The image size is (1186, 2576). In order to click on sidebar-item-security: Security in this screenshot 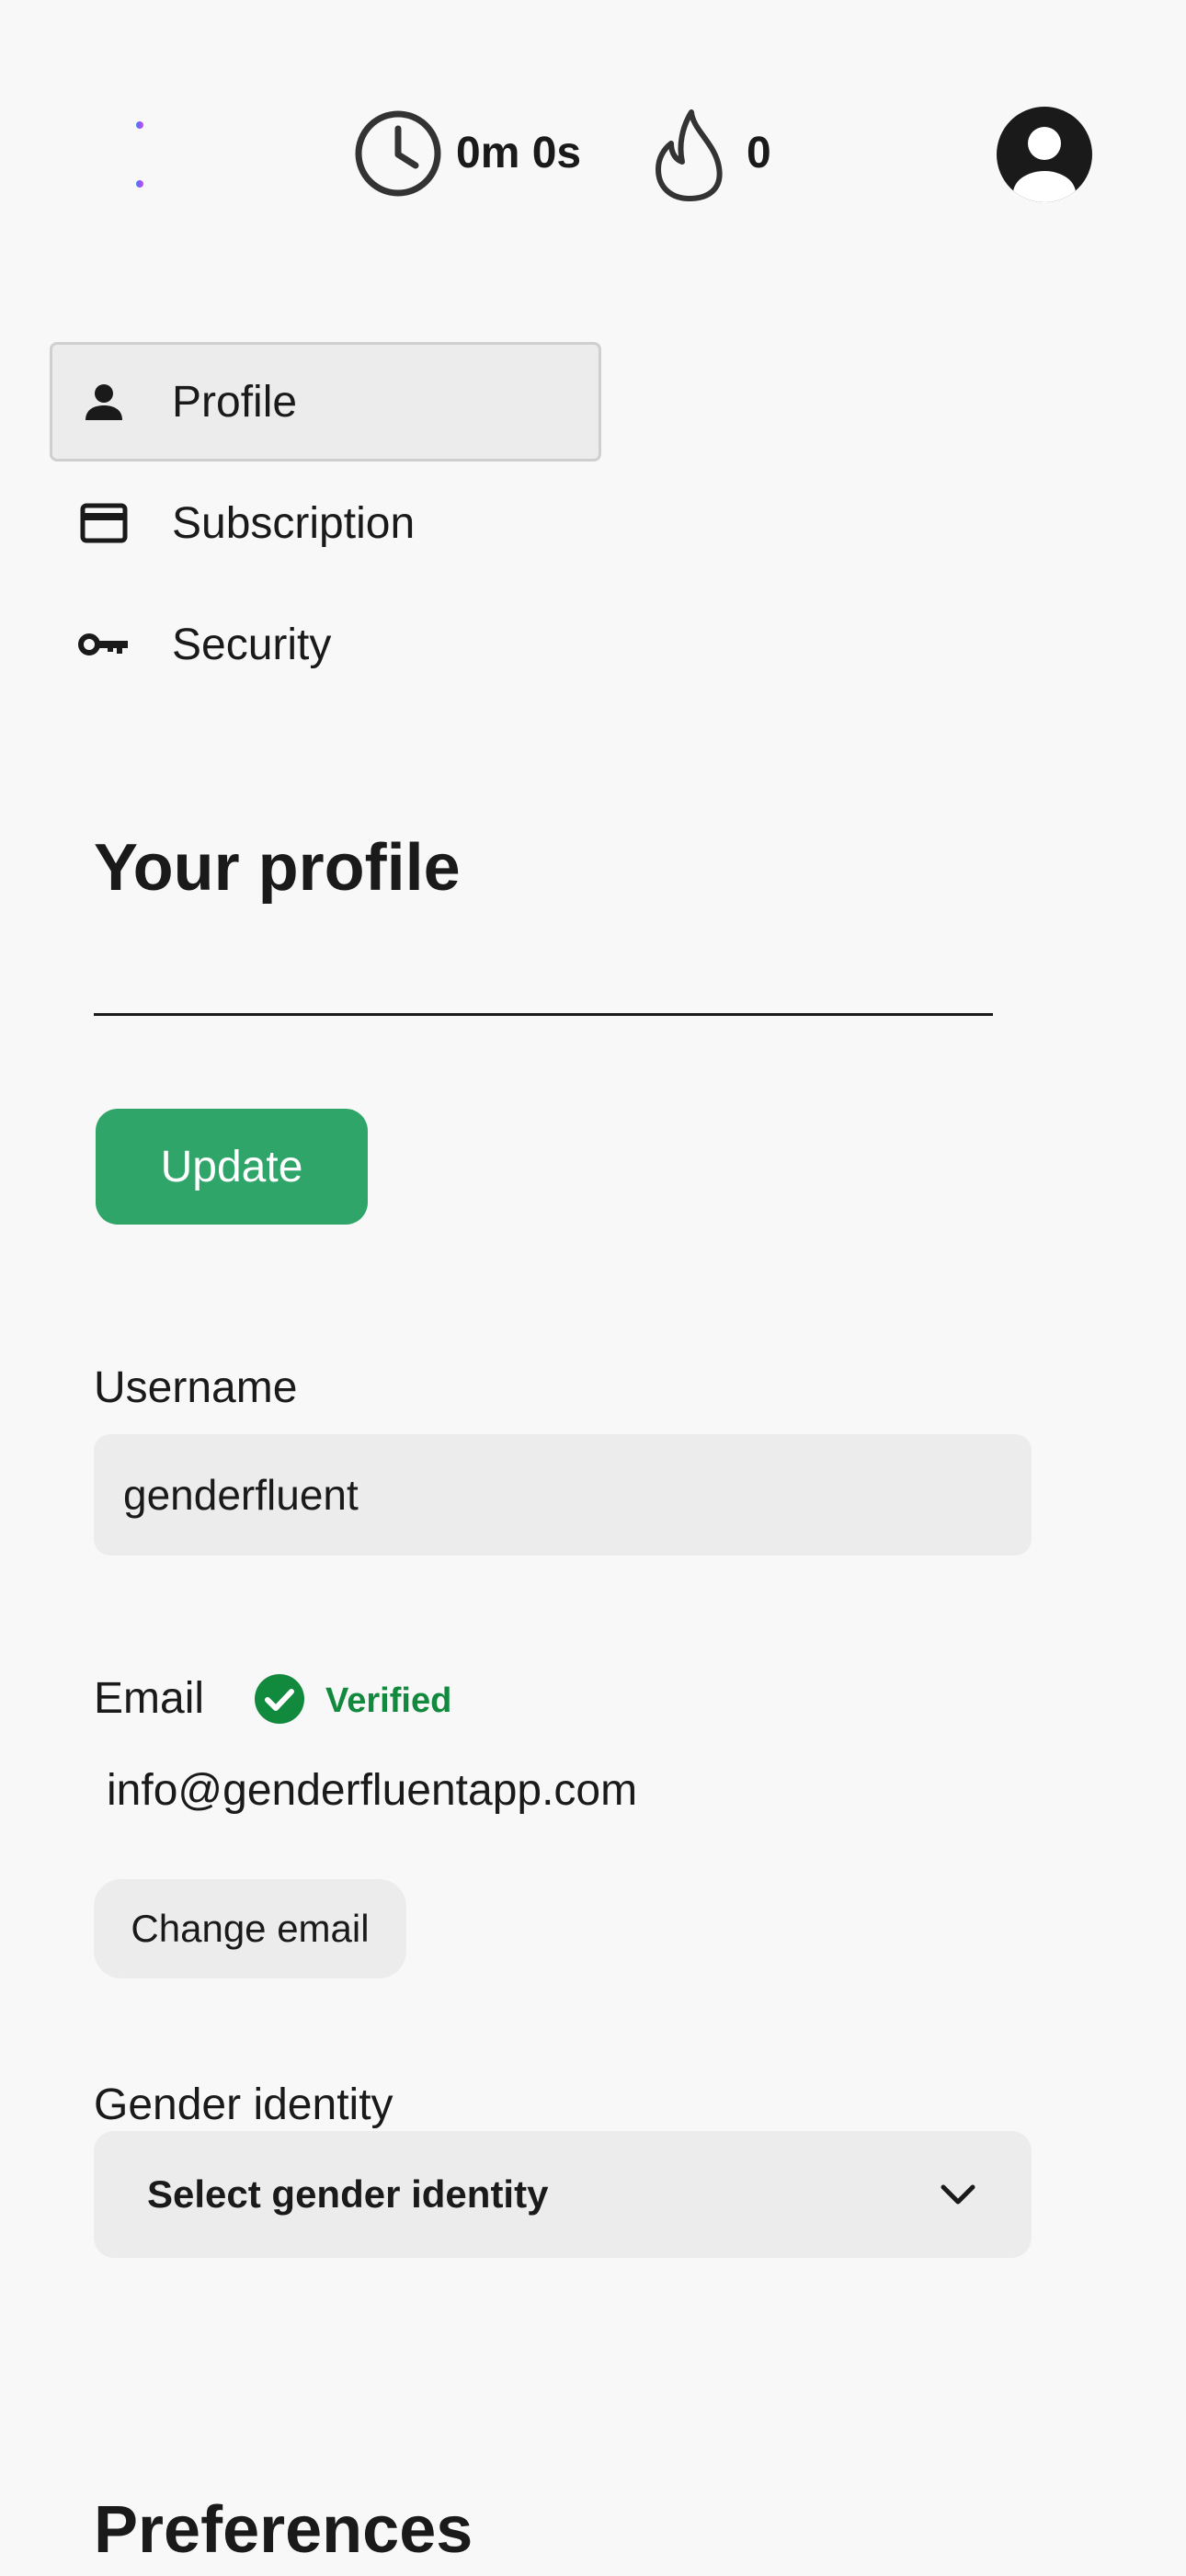, I will do `click(325, 644)`.